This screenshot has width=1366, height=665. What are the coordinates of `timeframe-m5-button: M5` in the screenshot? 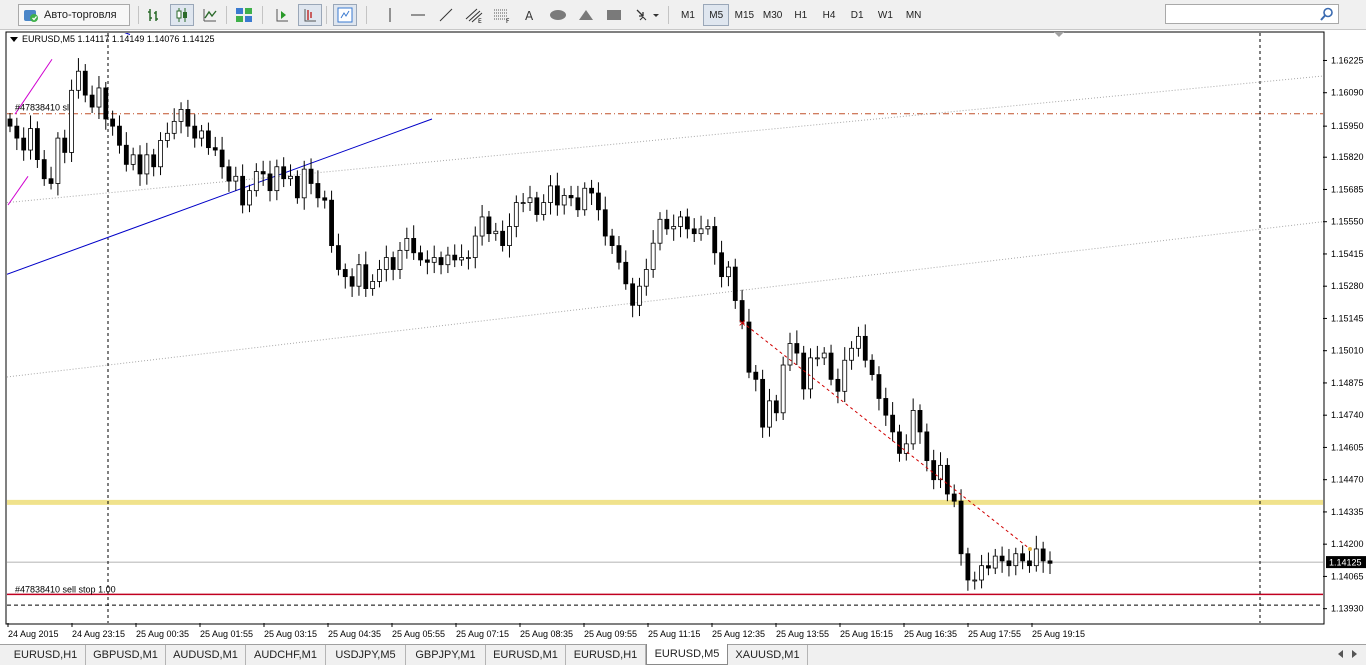 It's located at (716, 15).